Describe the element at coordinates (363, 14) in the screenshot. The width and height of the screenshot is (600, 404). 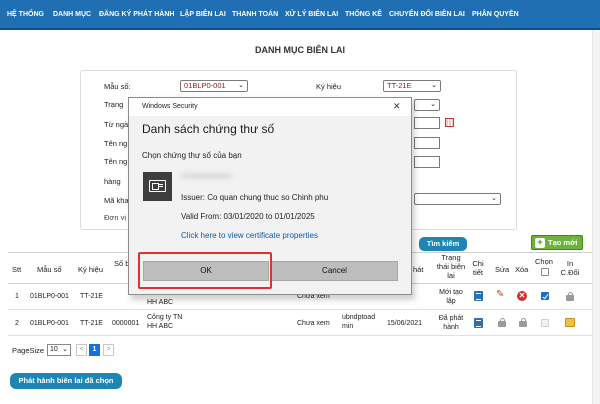
I see `nav-item-thong-ke: THỐNG KÊ` at that location.